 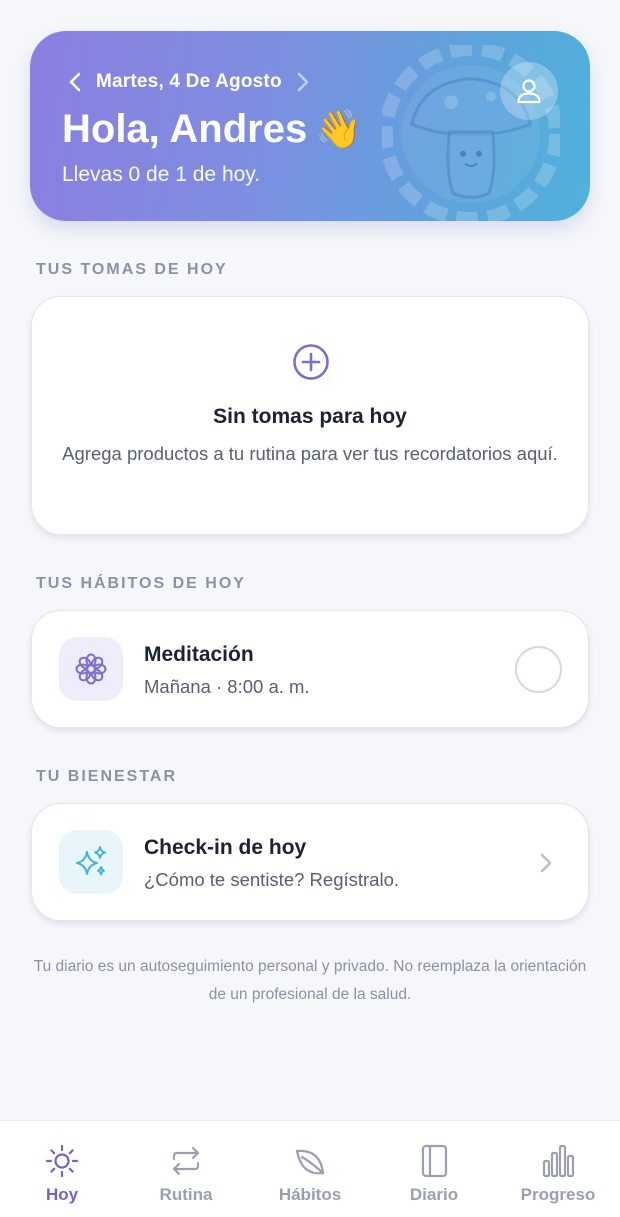 I want to click on tab-label: Diario, so click(x=434, y=1194).